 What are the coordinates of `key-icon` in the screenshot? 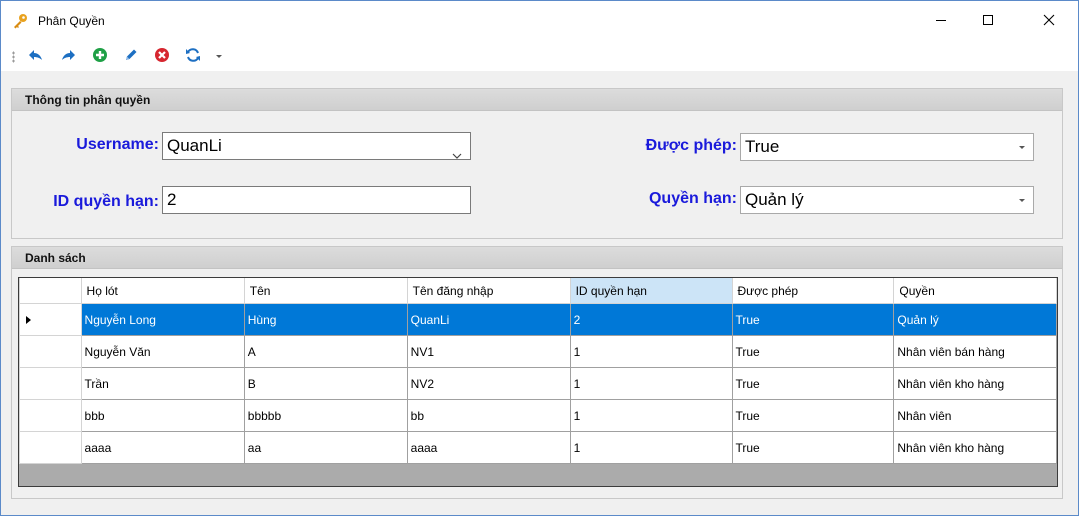 It's located at (20, 21).